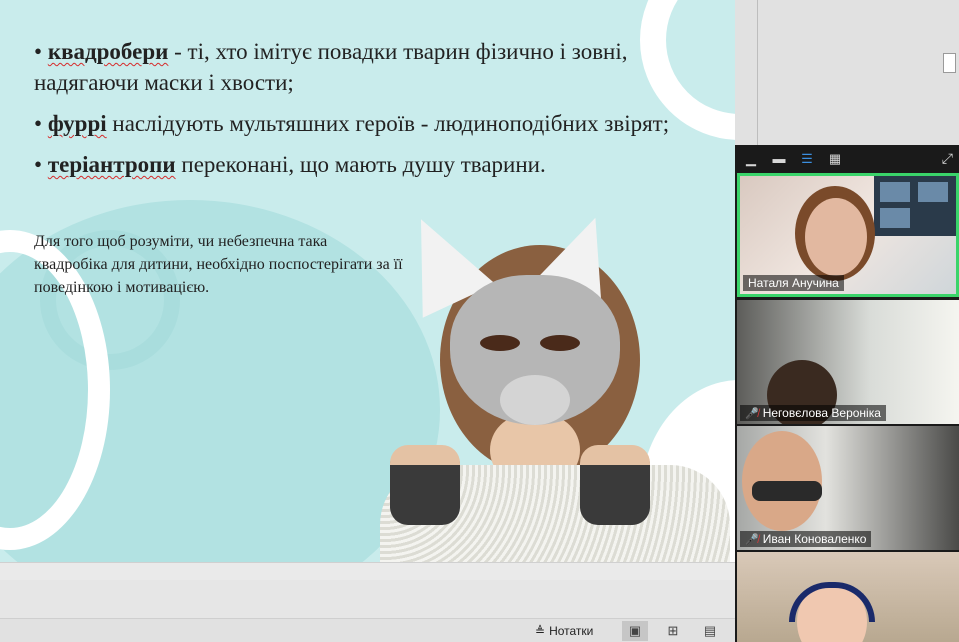 Image resolution: width=959 pixels, height=642 pixels. I want to click on participant-name: Наталя Анучина, so click(793, 283).